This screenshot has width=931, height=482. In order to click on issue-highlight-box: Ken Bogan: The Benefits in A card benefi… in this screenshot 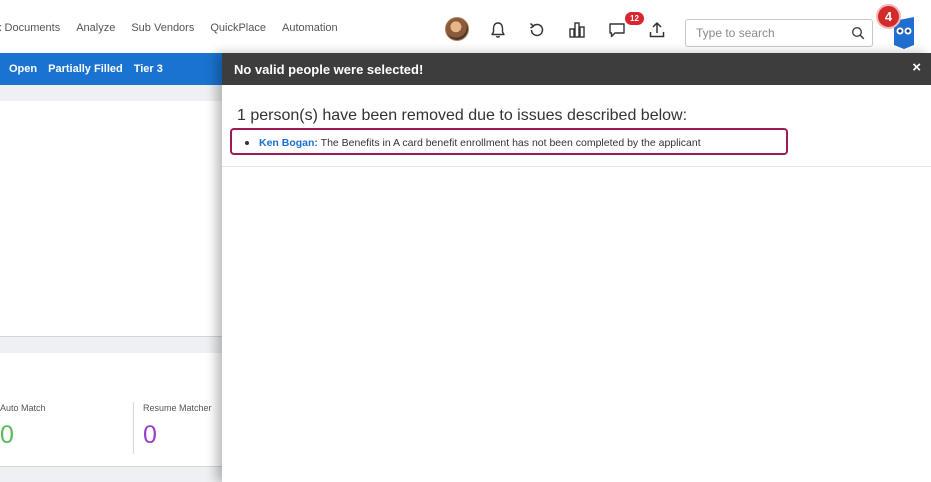, I will do `click(509, 141)`.